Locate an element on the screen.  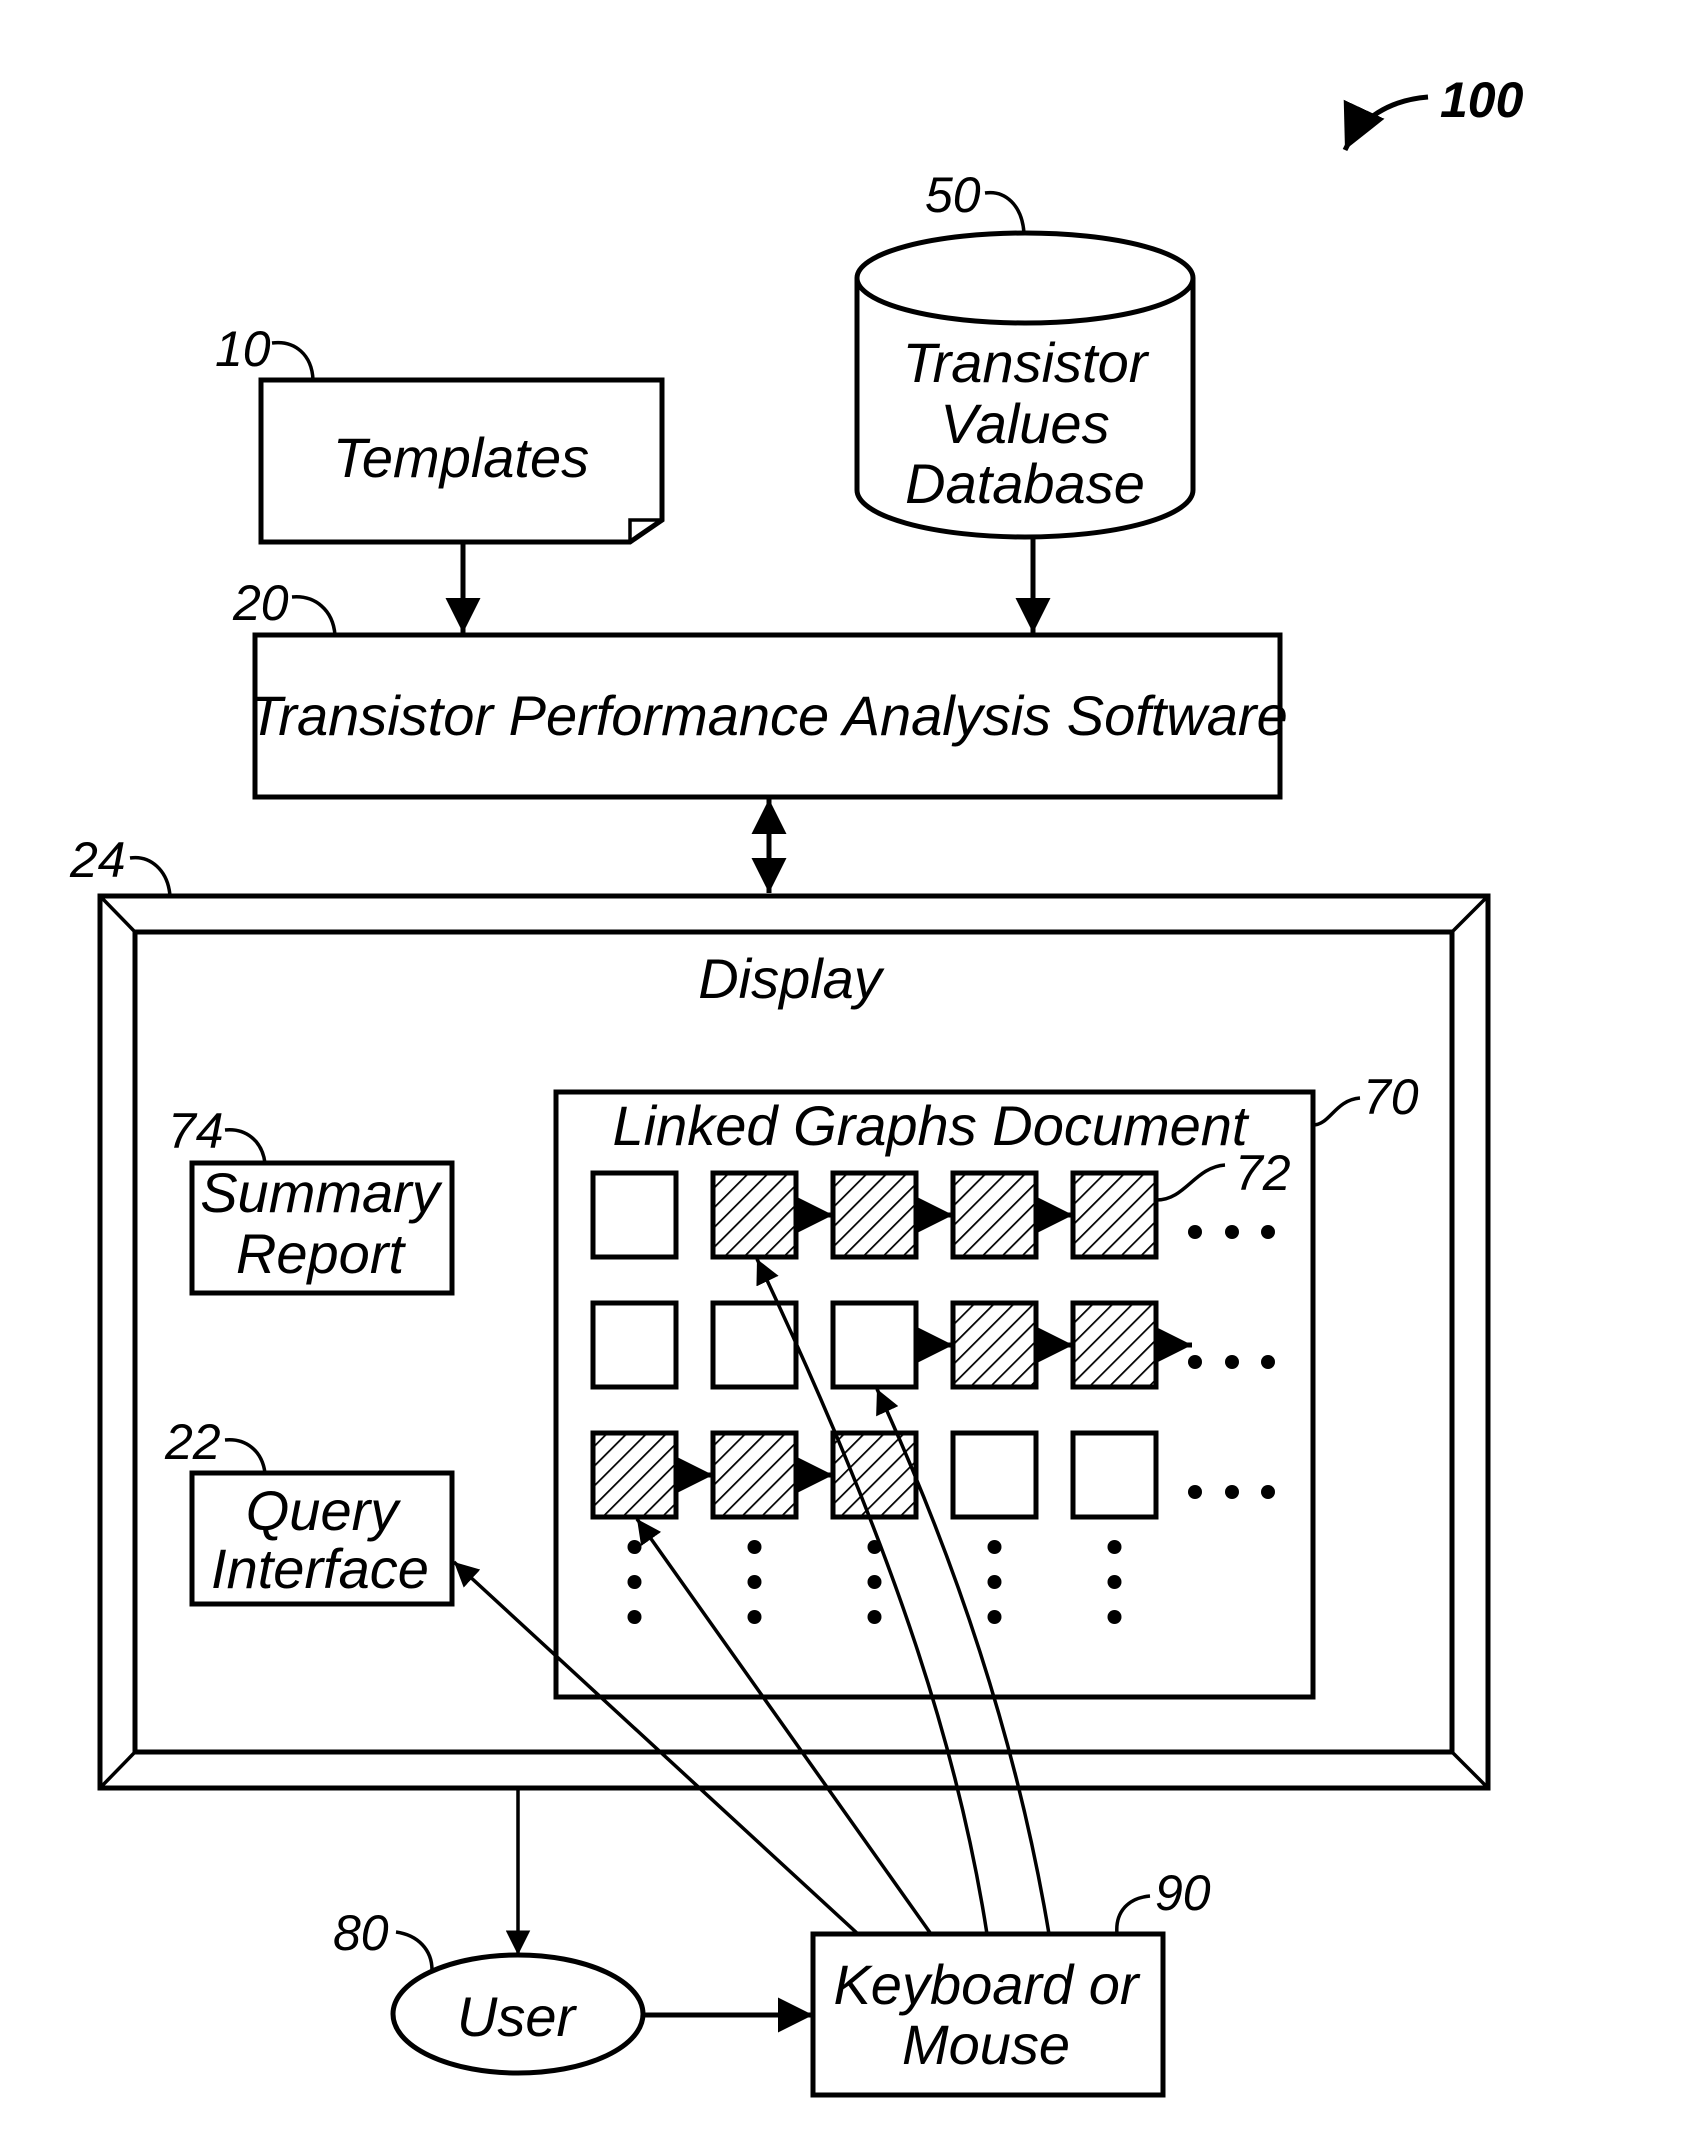
linked-graphs-ref: 70 is located at coordinates (1391, 1097).